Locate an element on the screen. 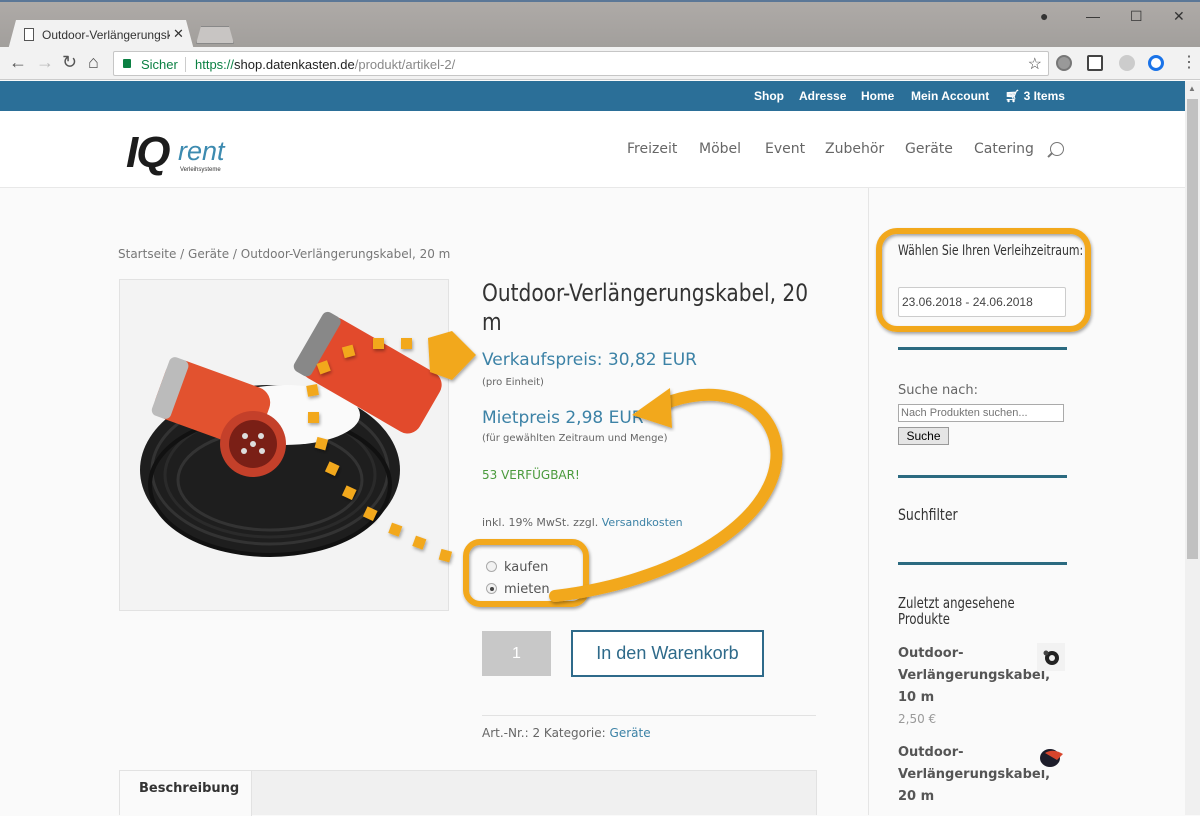  maximize-button: ☐ is located at coordinates (1136, 16).